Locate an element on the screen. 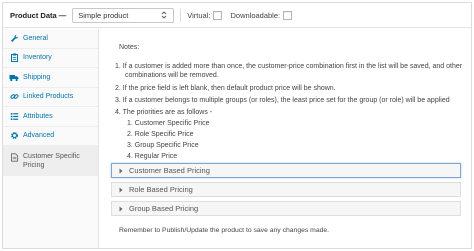 The height and width of the screenshot is (251, 474). accordion-customer-based-pricing: Customer Based Pricing is located at coordinates (286, 170).